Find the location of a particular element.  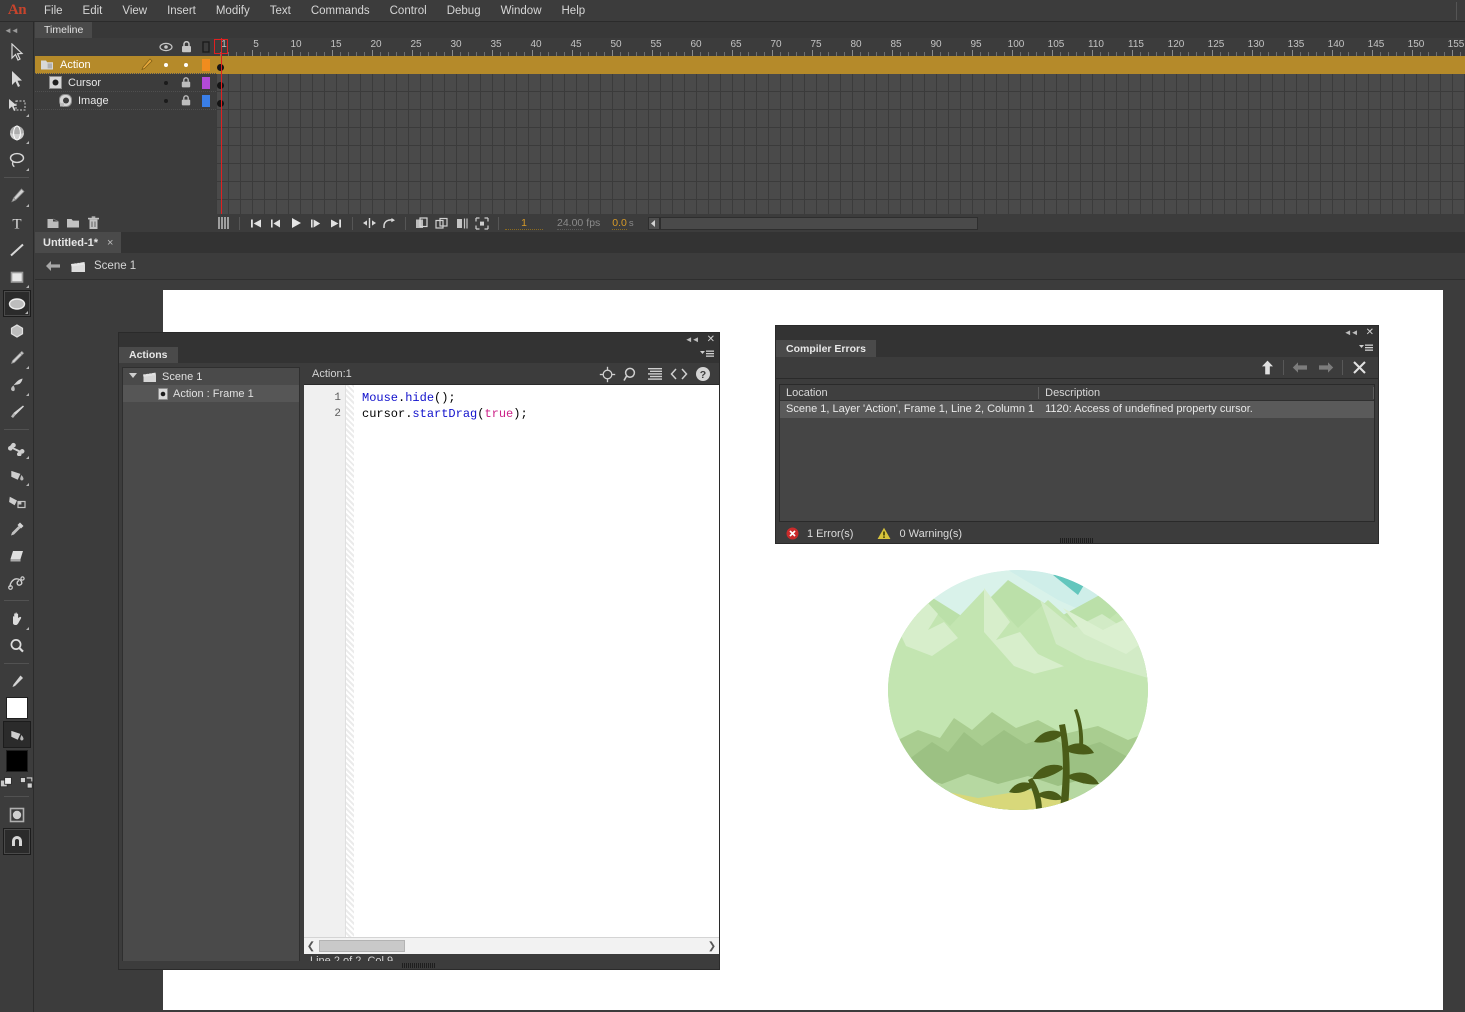

scroll-right-arrow-icon: ❯ is located at coordinates (712, 946).